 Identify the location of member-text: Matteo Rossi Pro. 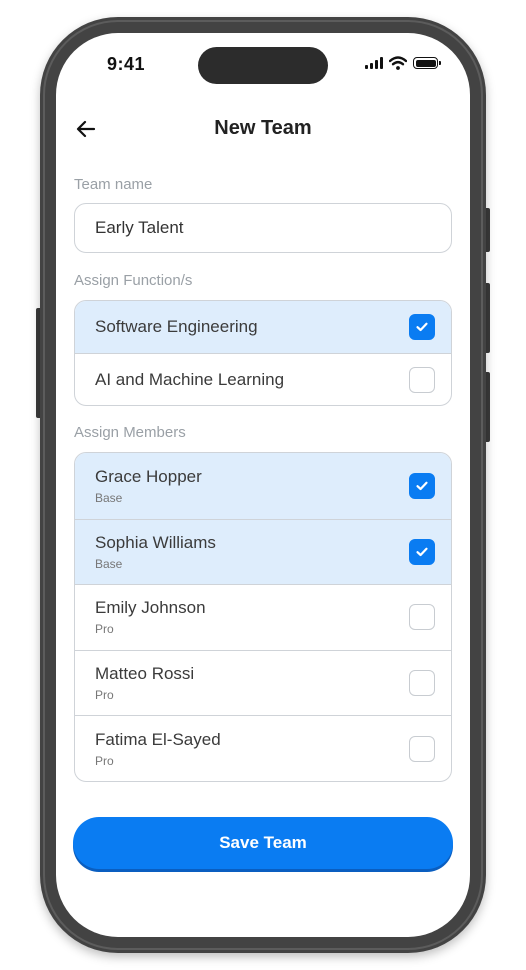
(144, 683).